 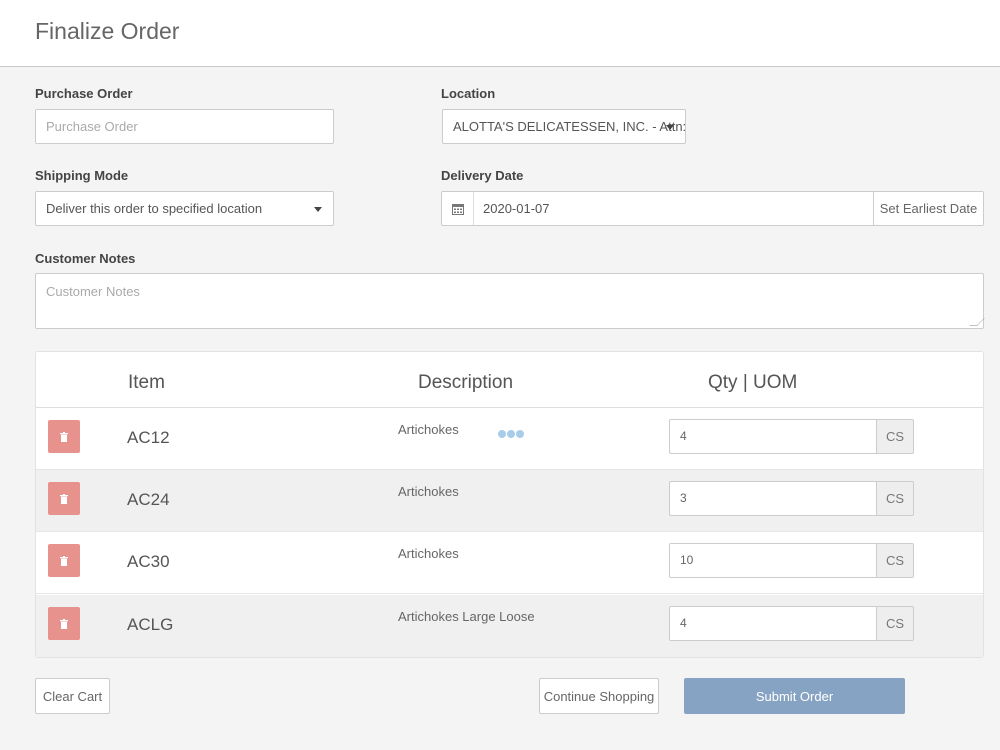 I want to click on table-row: AC30 Artichokes 10 CS, so click(x=509, y=563).